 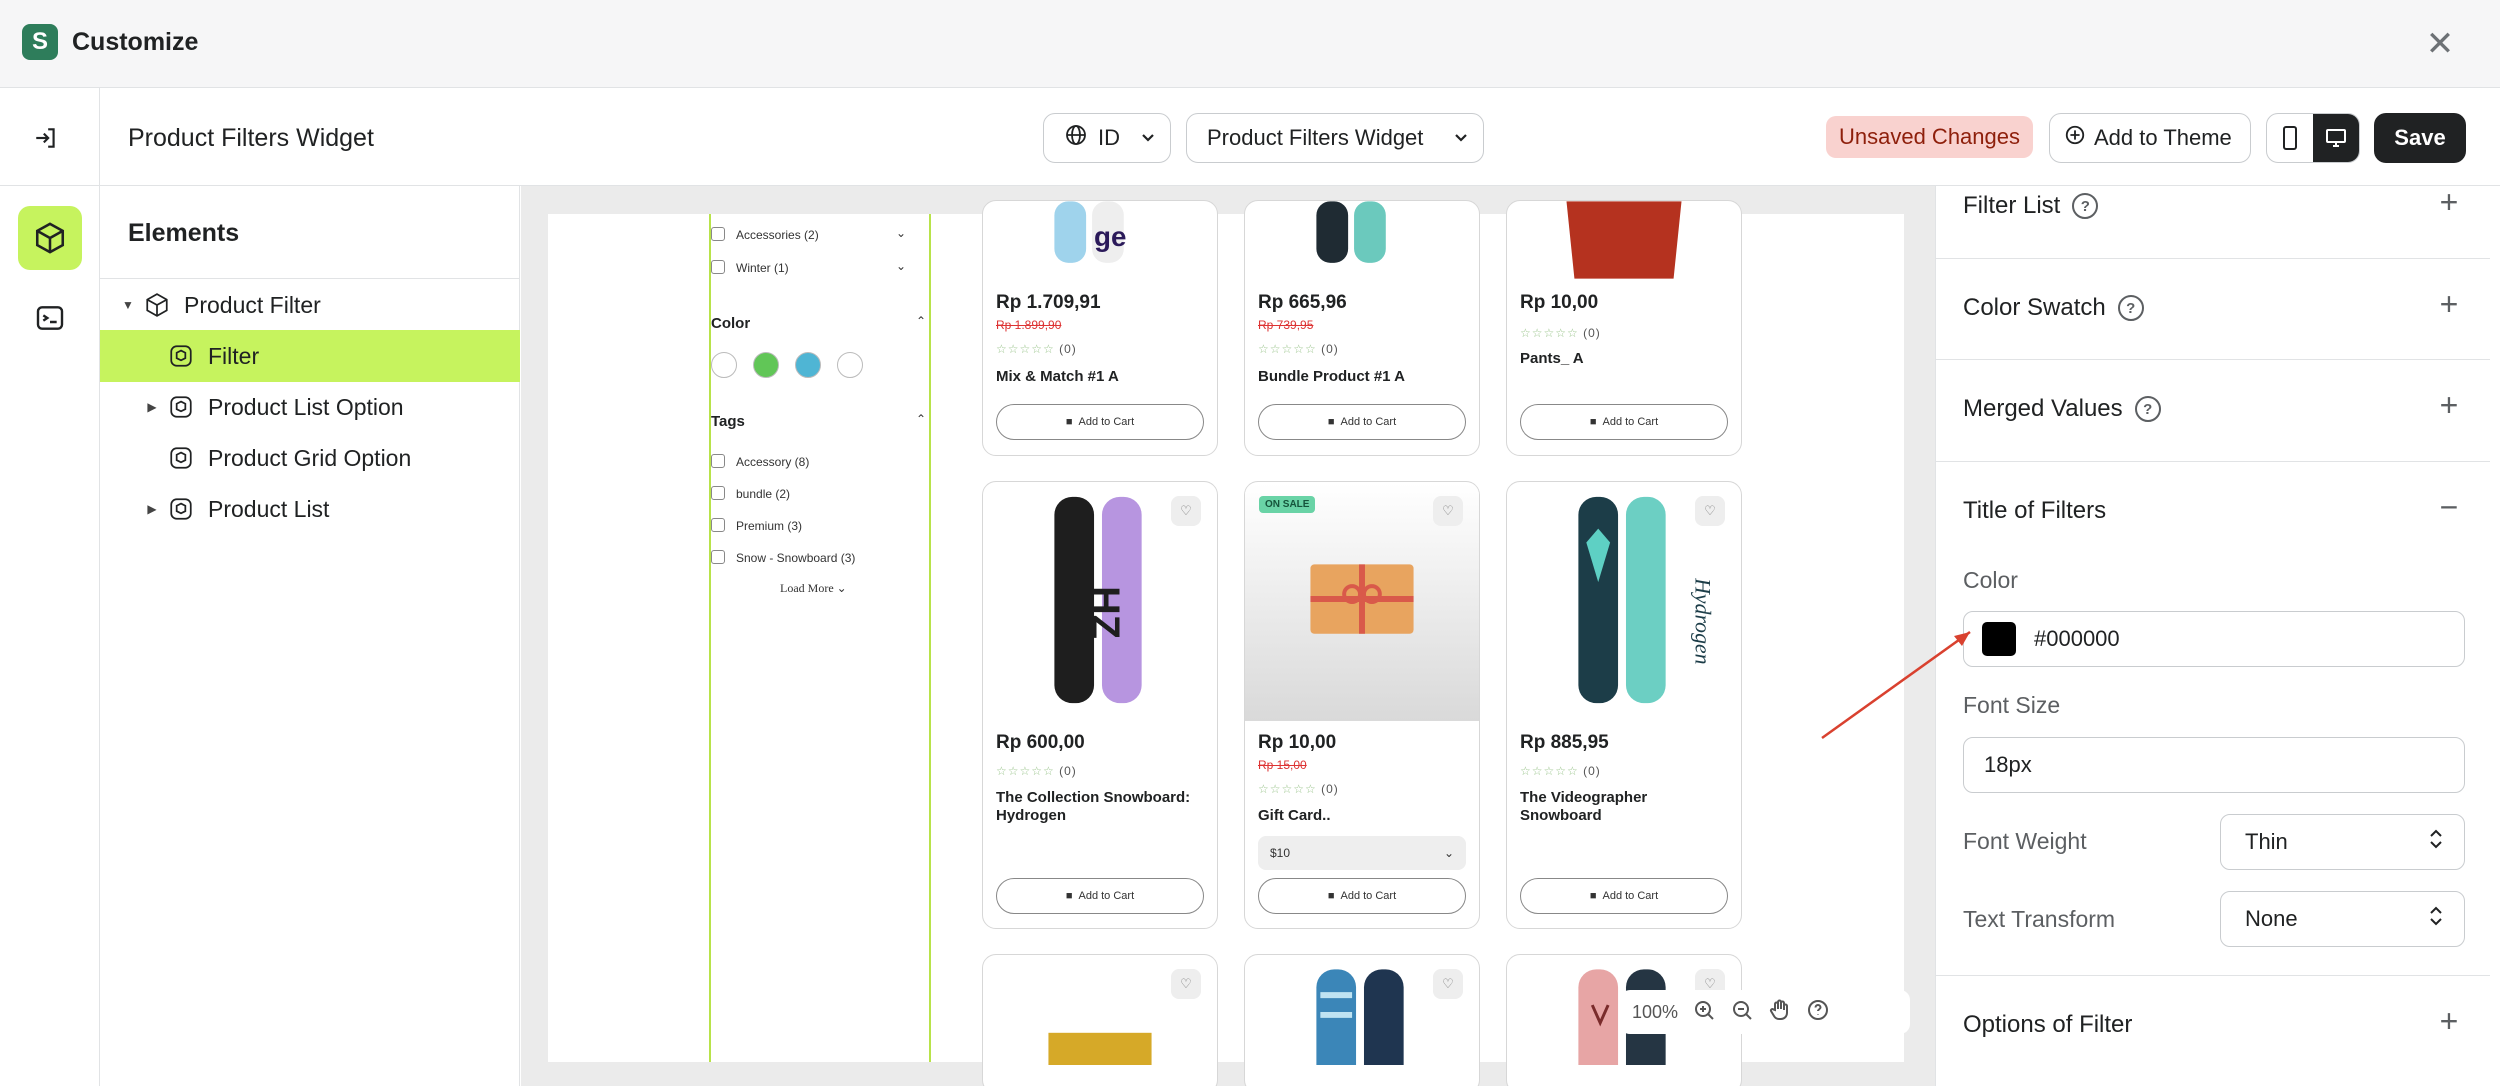 I want to click on product-card: HZ ♡, so click(x=1100, y=705).